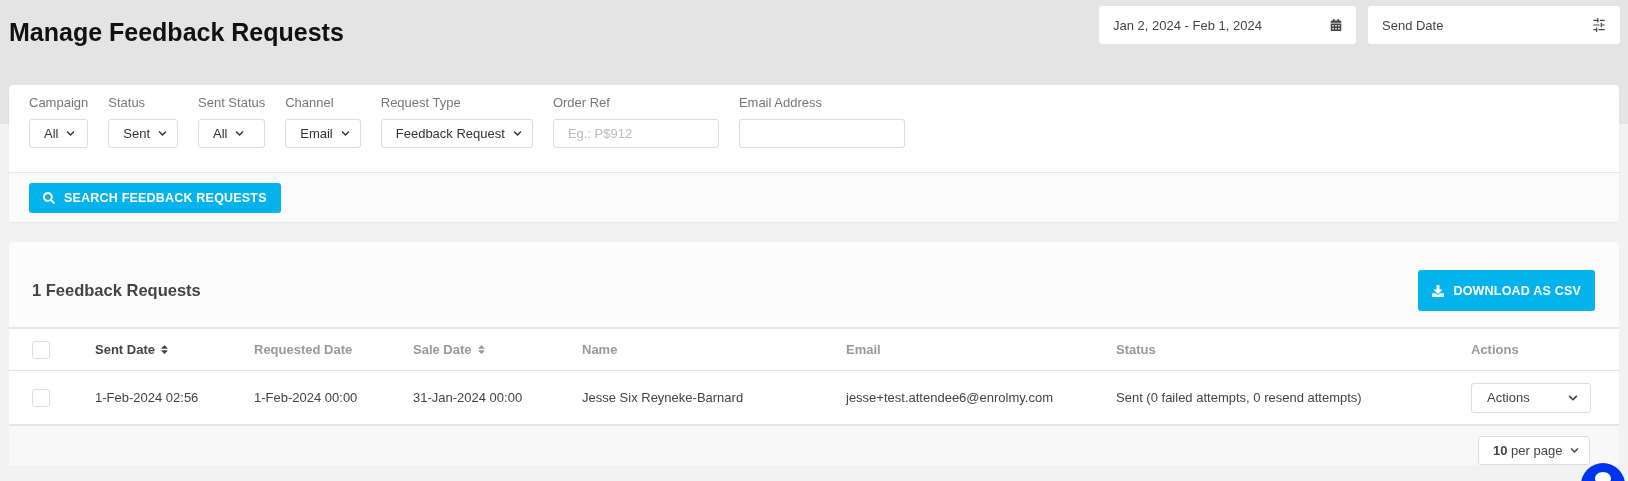 The width and height of the screenshot is (1628, 481). I want to click on table-cell-text: 31-Jan-2024 00:00, so click(468, 397).